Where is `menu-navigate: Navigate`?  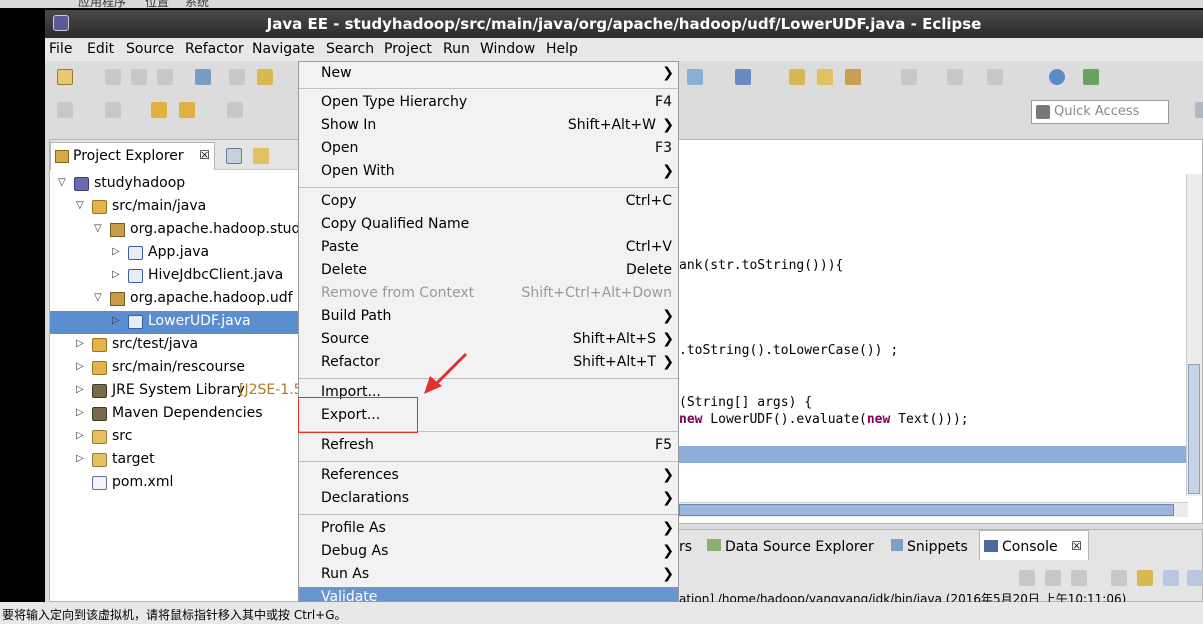 menu-navigate: Navigate is located at coordinates (283, 49).